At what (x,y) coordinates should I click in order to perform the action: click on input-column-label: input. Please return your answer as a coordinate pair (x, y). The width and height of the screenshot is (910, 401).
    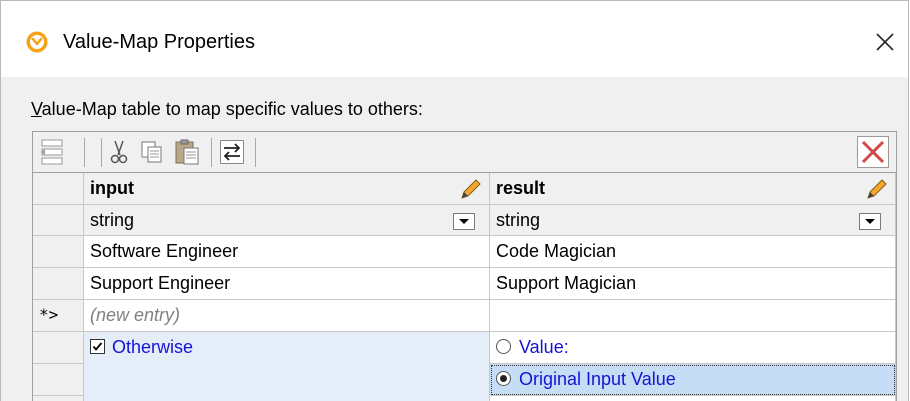
    Looking at the image, I should click on (112, 188).